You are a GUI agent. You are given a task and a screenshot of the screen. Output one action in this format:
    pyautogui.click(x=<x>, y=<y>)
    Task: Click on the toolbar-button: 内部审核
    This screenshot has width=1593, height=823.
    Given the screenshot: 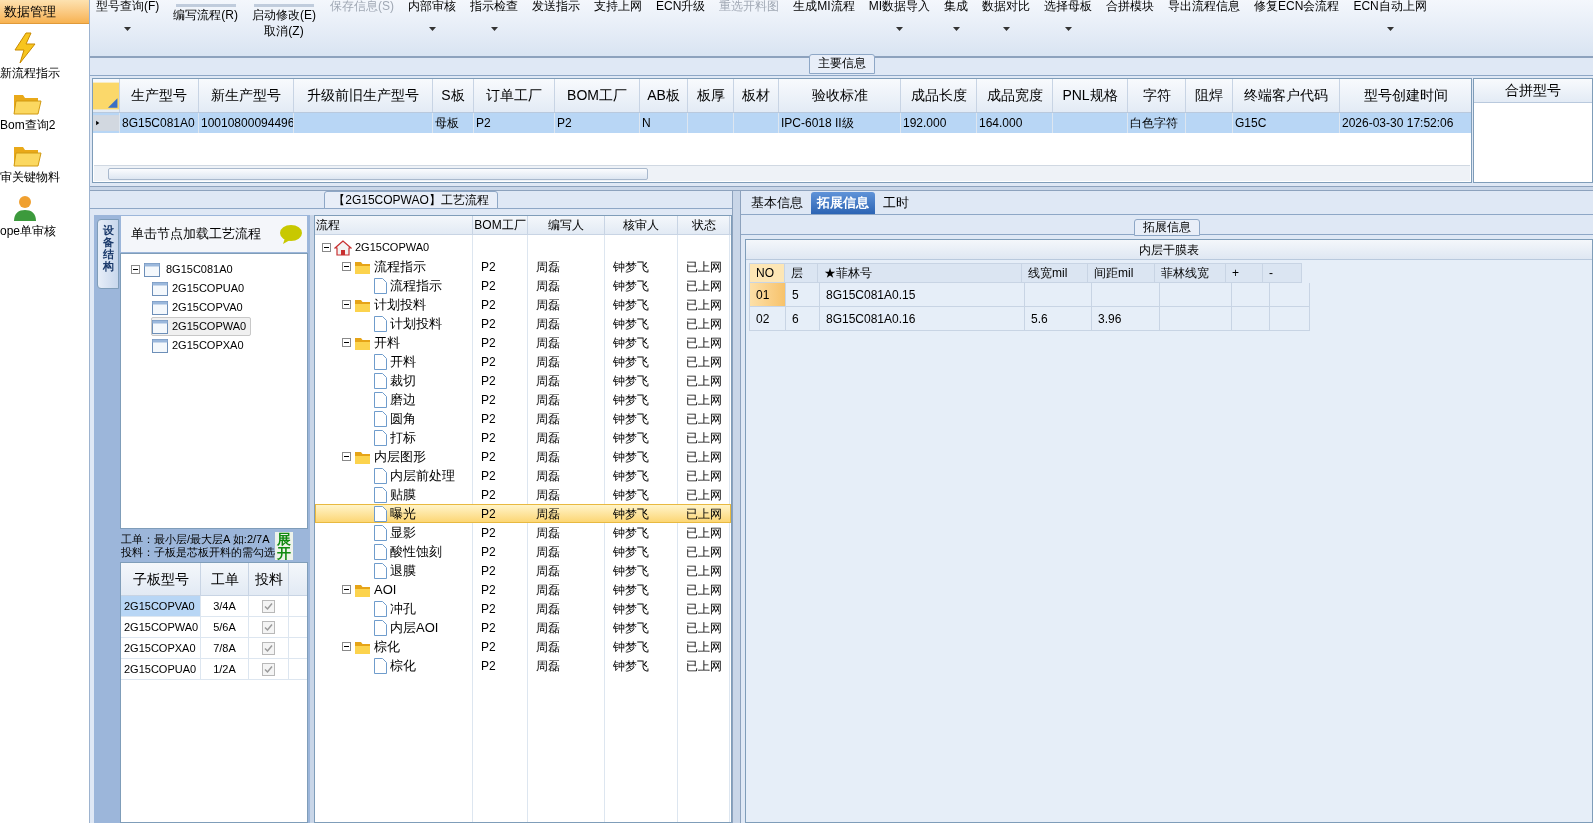 What is the action you would take?
    pyautogui.click(x=432, y=6)
    